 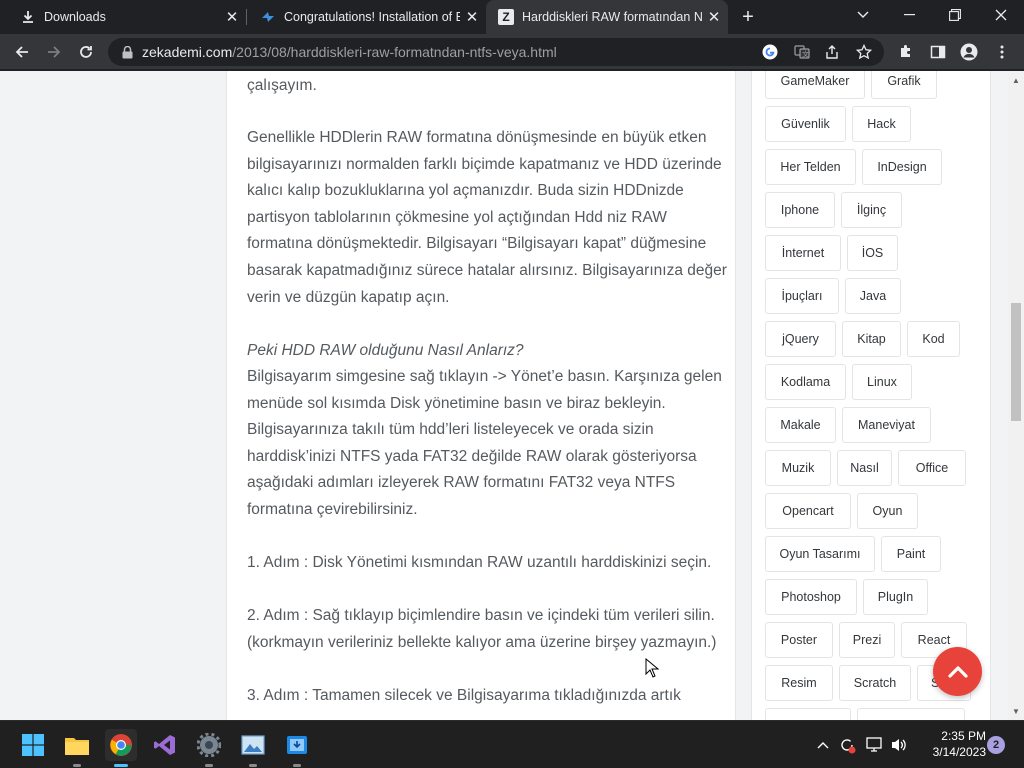 I want to click on active-indicator, so click(x=121, y=765).